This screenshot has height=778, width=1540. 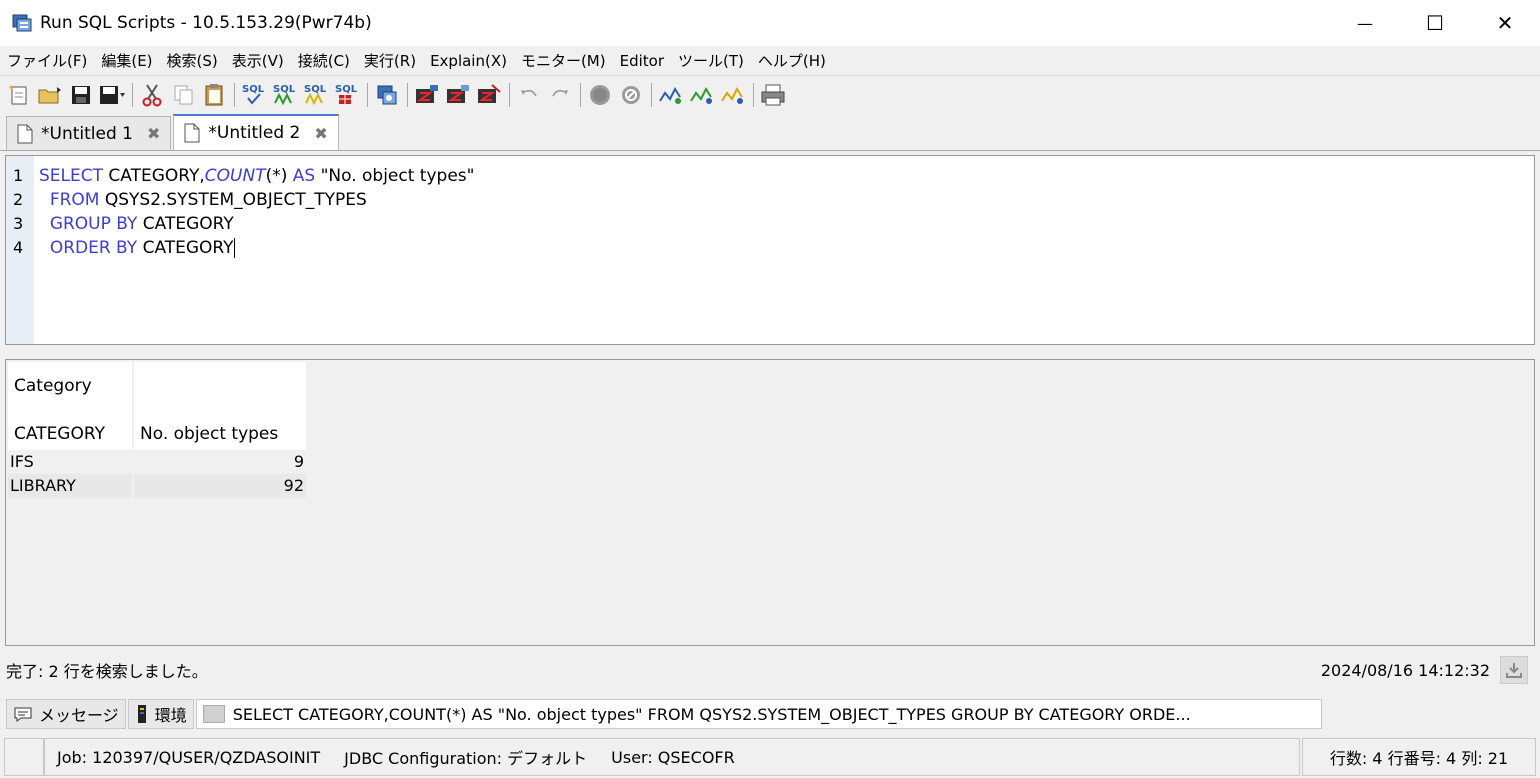 What do you see at coordinates (1405, 670) in the screenshot?
I see `status-timestamp: 2024/08/16 14:12:32` at bounding box center [1405, 670].